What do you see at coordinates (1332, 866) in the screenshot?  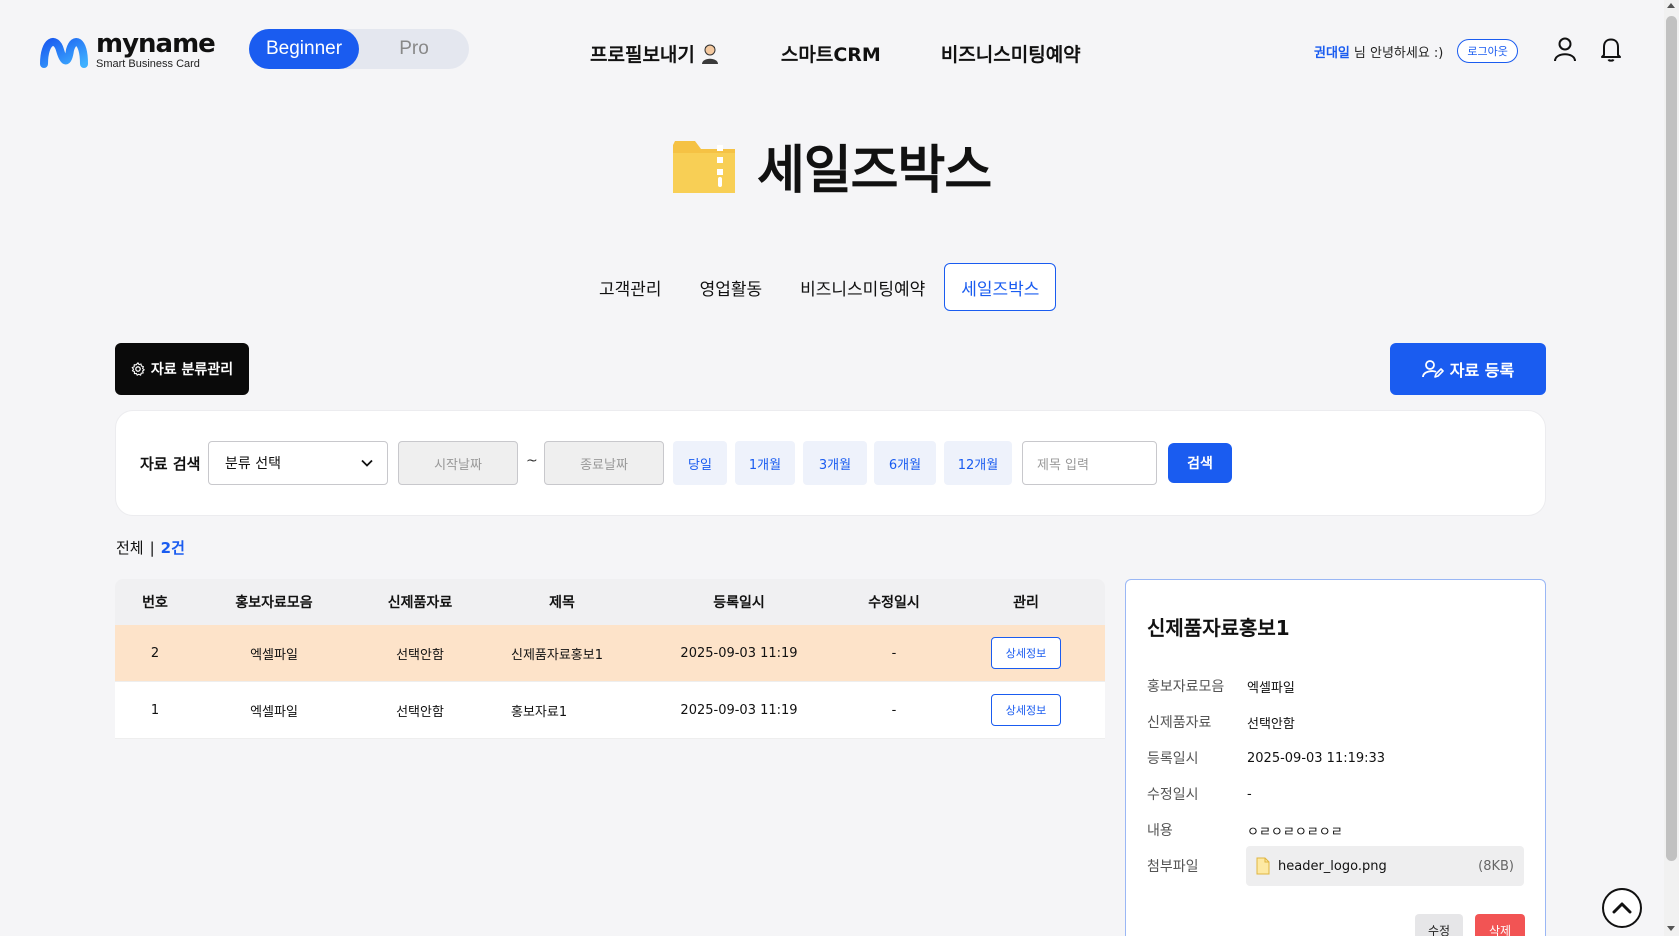 I see `attachment-name: header_logo.png` at bounding box center [1332, 866].